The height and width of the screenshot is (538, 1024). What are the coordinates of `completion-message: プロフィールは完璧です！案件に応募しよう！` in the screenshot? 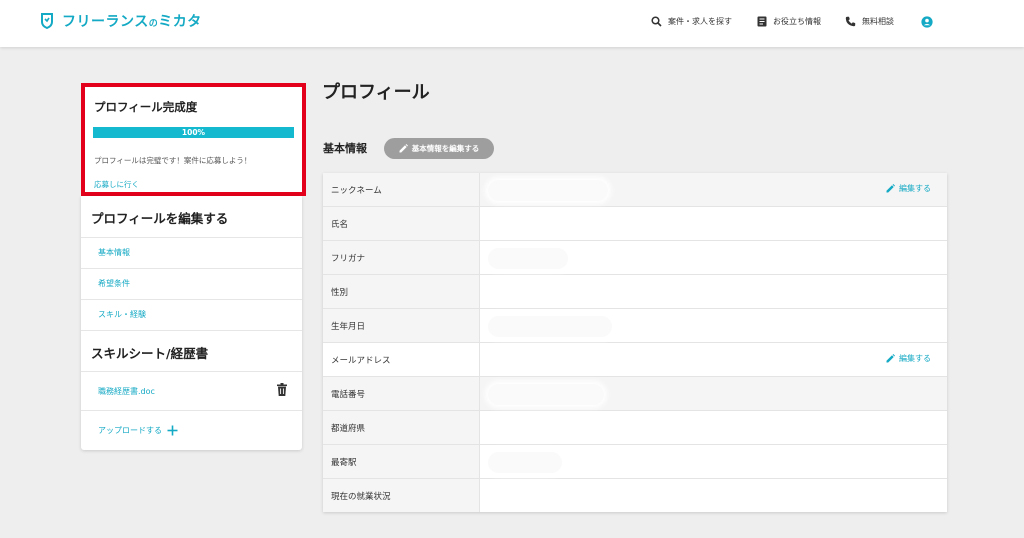 It's located at (173, 160).